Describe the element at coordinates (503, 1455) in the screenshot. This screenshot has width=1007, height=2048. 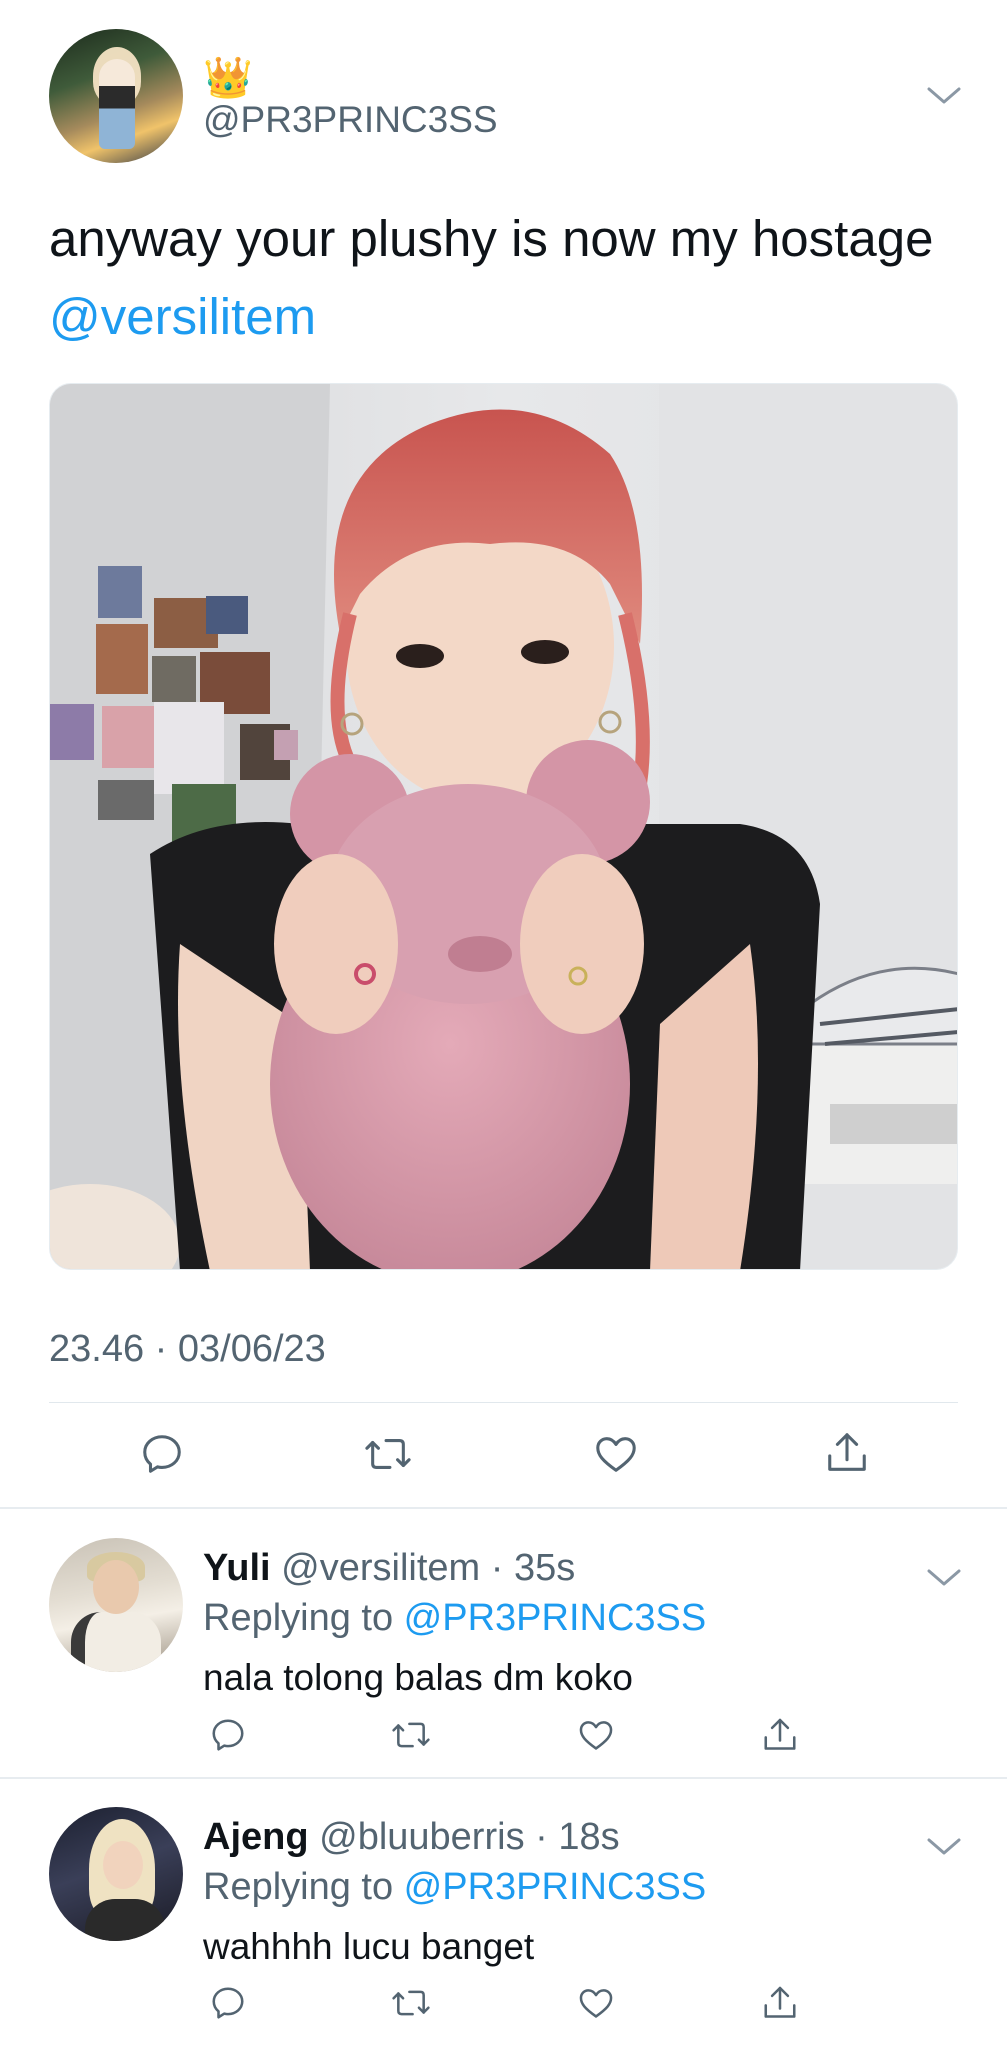
I see `tweet-actions` at that location.